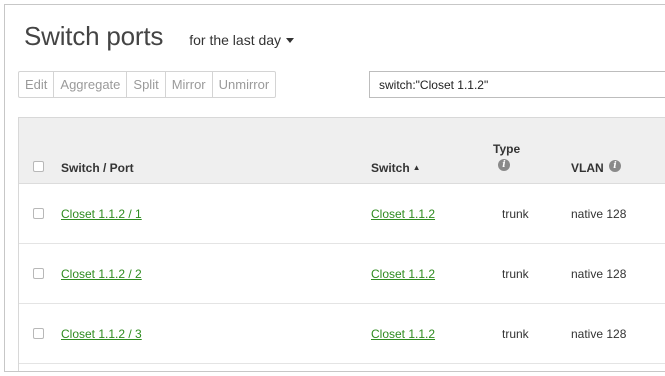  Describe the element at coordinates (38, 166) in the screenshot. I see `select-all-checkbox` at that location.